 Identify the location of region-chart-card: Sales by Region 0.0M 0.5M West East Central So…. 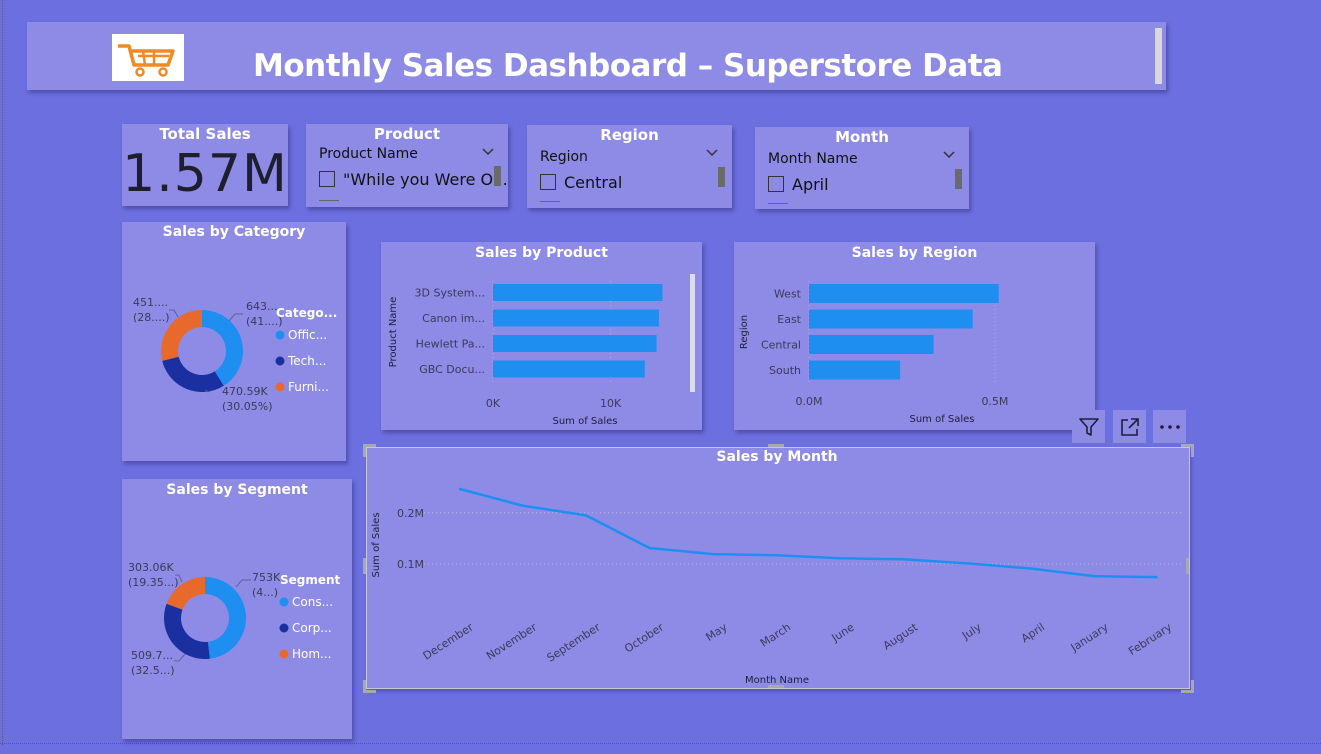
(914, 336).